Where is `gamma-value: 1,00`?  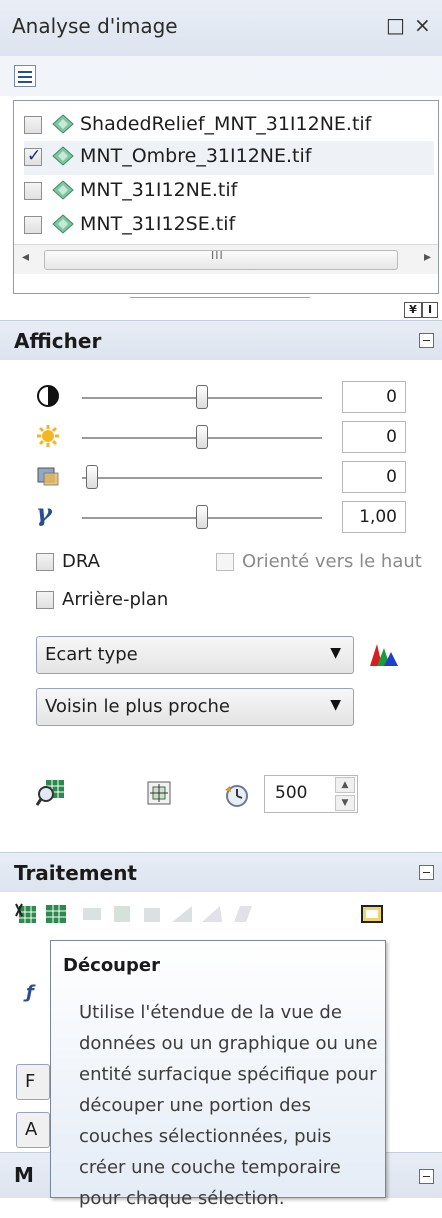 gamma-value: 1,00 is located at coordinates (374, 517).